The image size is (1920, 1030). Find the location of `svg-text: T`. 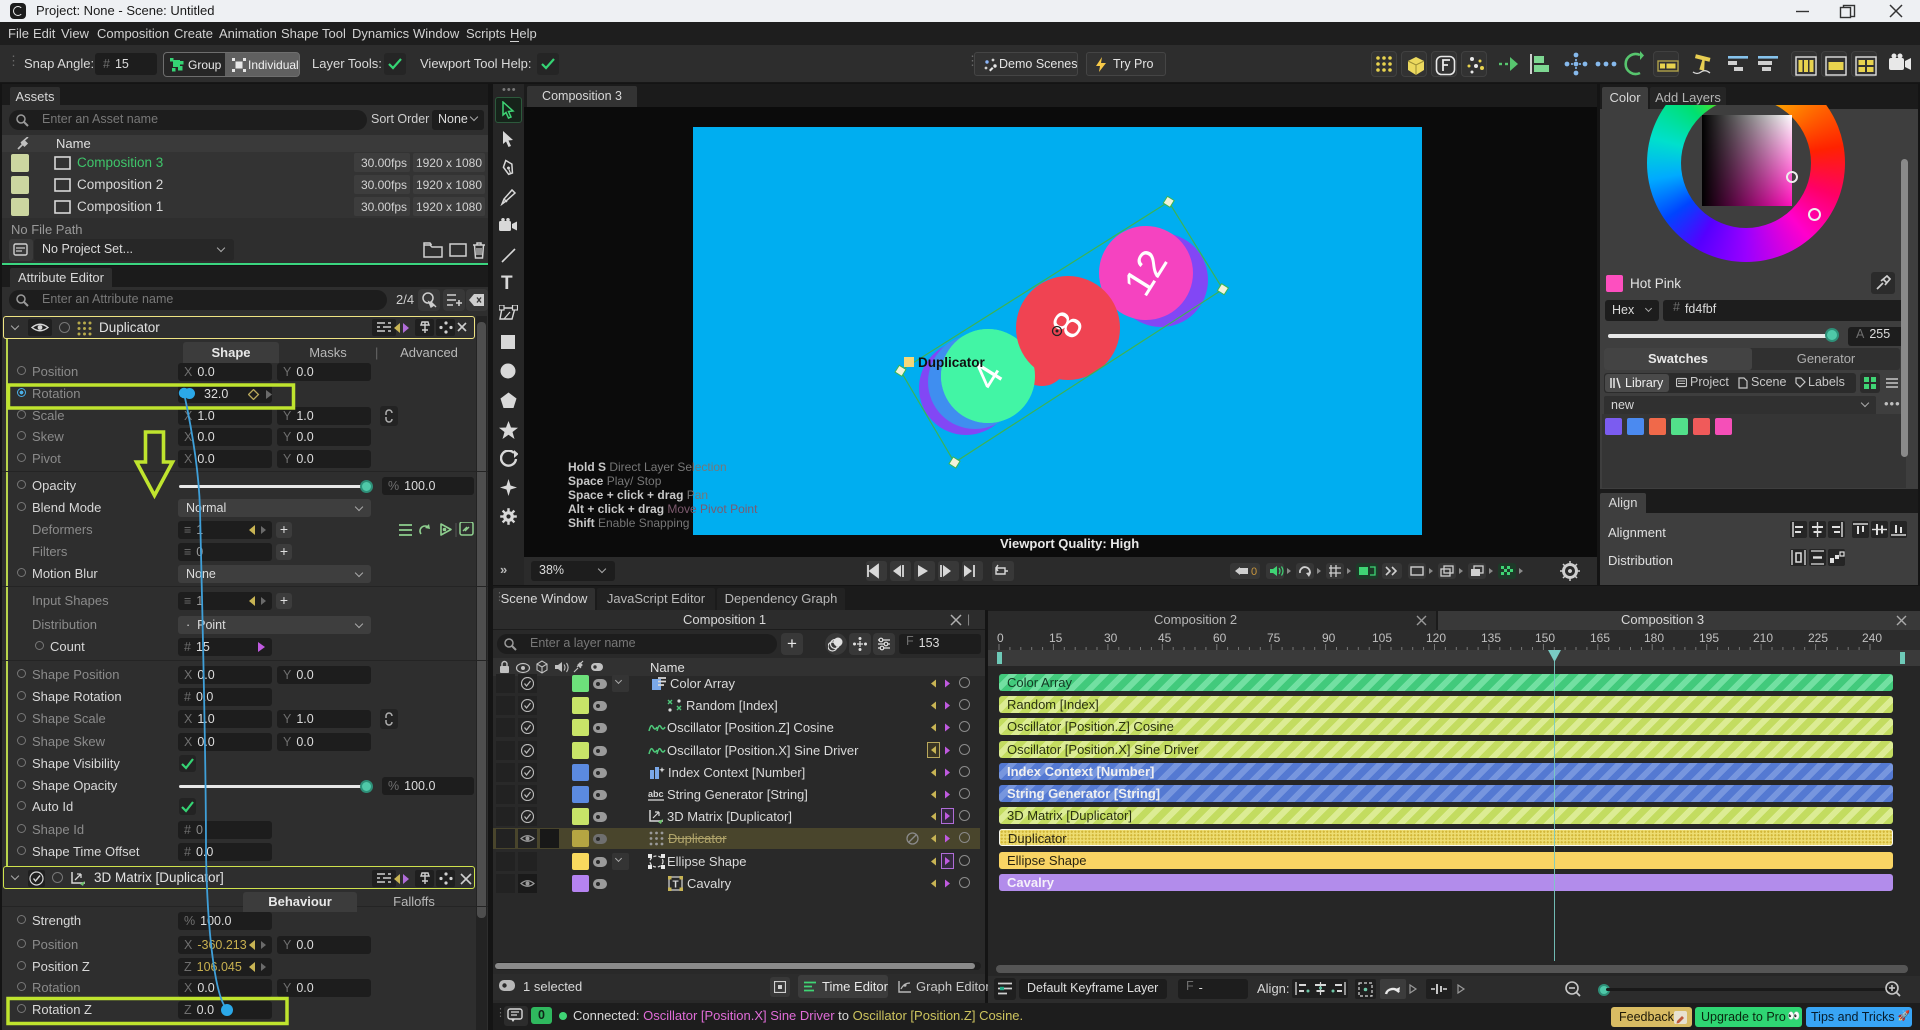

svg-text: T is located at coordinates (676, 885).